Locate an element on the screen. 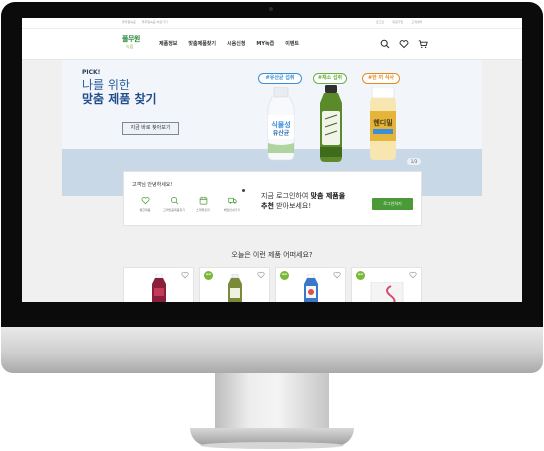 This screenshot has width=544, height=451. find-now-button: 지금 바로 찾아보기 is located at coordinates (150, 128).